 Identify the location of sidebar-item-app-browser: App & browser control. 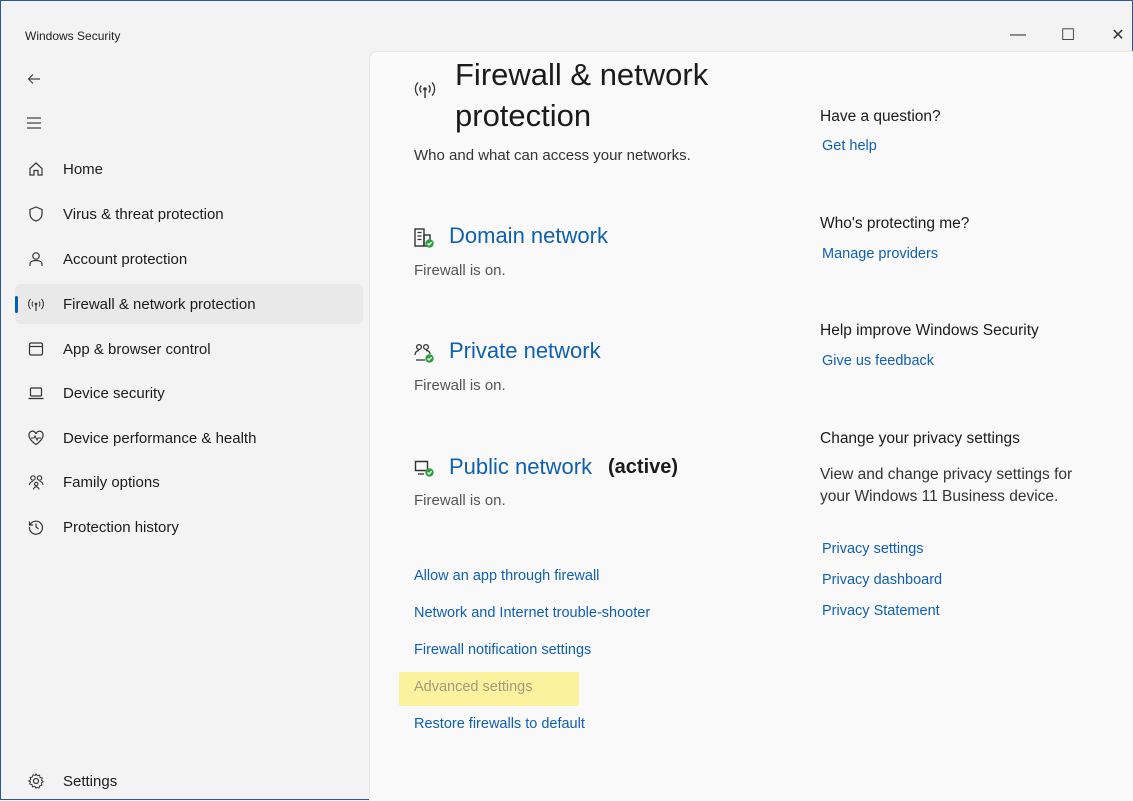
(189, 349).